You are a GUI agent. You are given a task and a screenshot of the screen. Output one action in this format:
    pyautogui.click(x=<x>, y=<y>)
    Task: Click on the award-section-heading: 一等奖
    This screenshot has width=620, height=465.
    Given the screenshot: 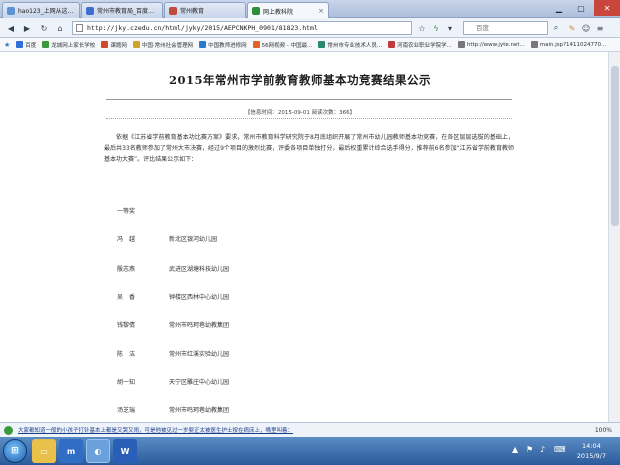 What is the action you would take?
    pyautogui.click(x=126, y=211)
    